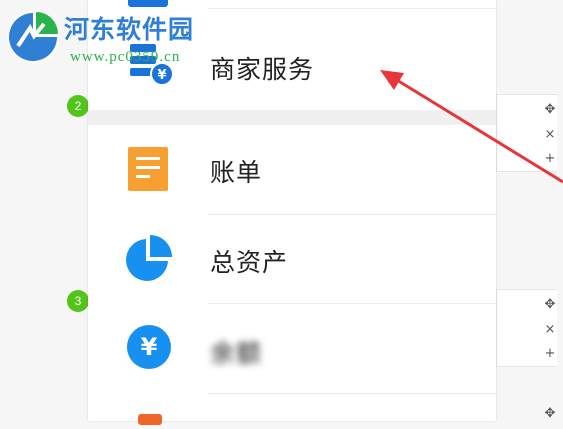 The height and width of the screenshot is (429, 563). What do you see at coordinates (33, 37) in the screenshot?
I see `watermark-logo-icon` at bounding box center [33, 37].